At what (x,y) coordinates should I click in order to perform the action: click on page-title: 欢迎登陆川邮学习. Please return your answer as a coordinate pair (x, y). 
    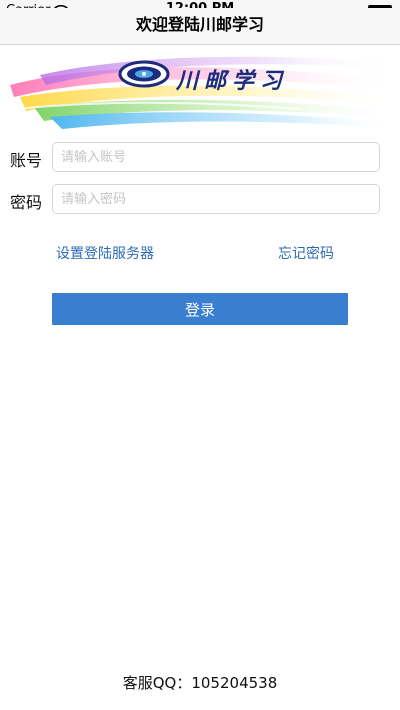
    Looking at the image, I should click on (199, 24).